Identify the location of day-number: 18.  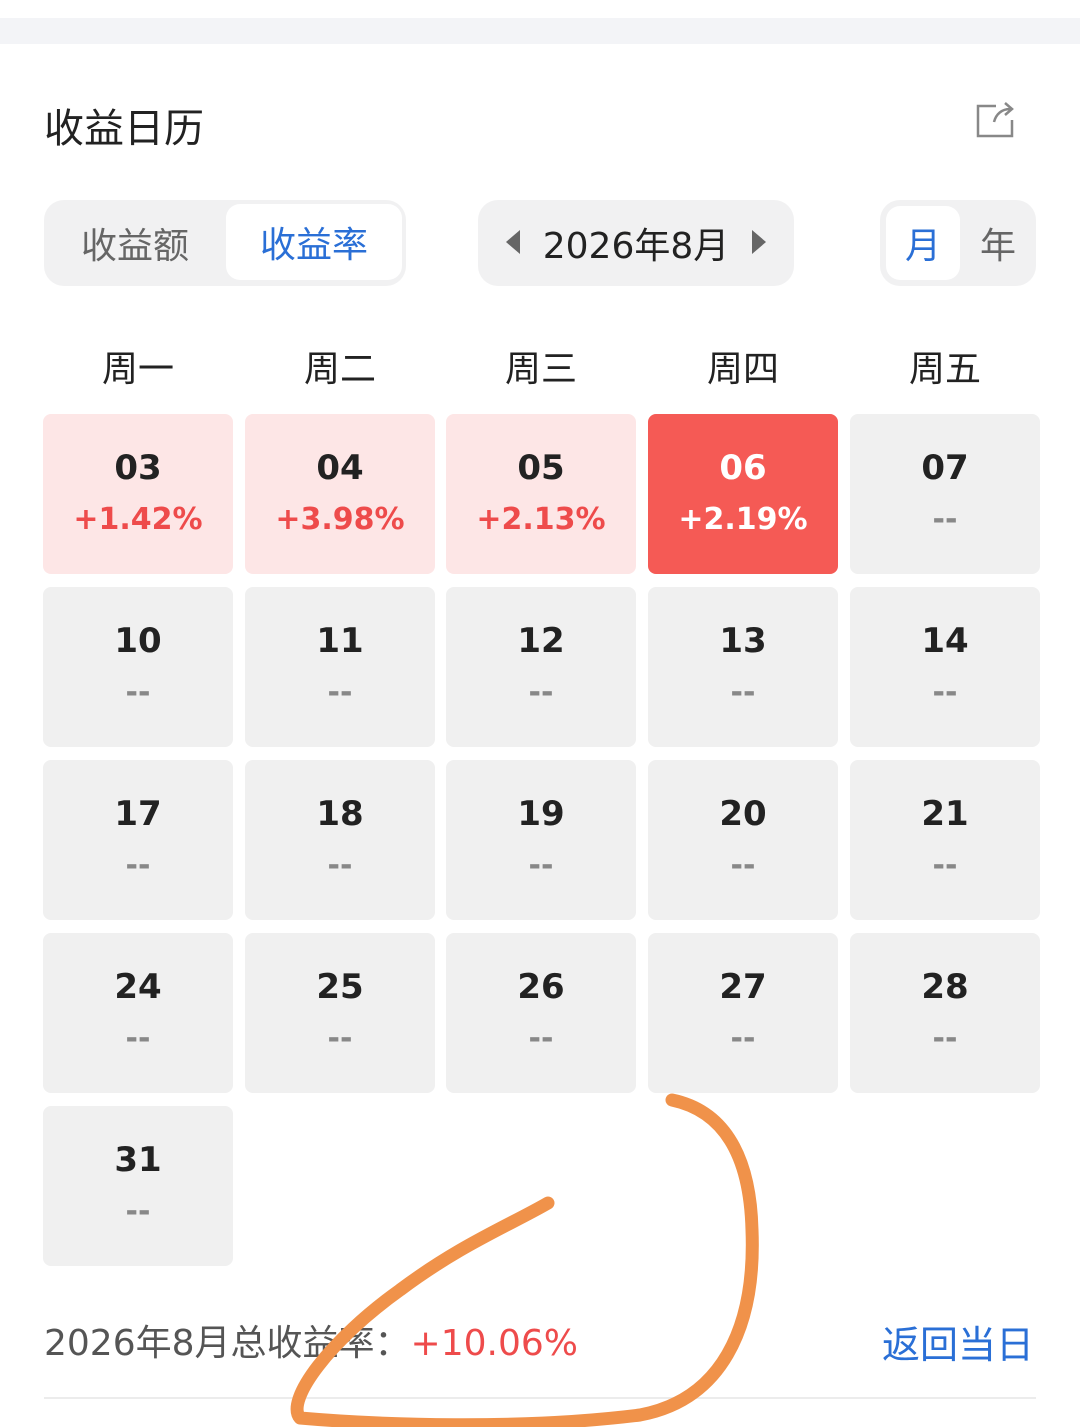
(340, 814).